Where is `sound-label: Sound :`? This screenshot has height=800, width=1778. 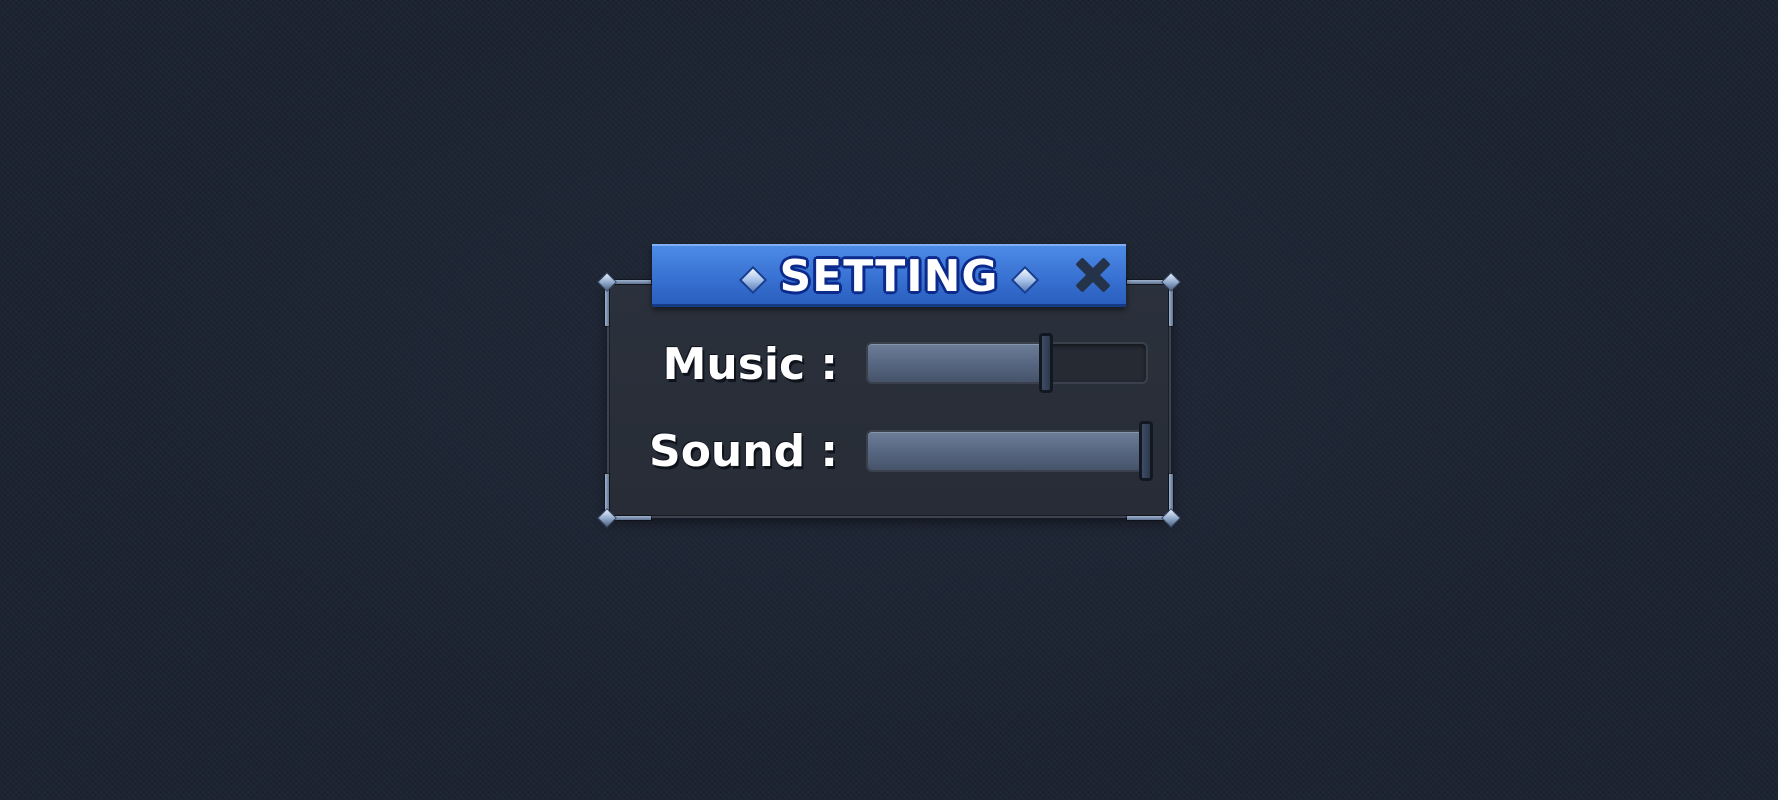 sound-label: Sound : is located at coordinates (743, 451).